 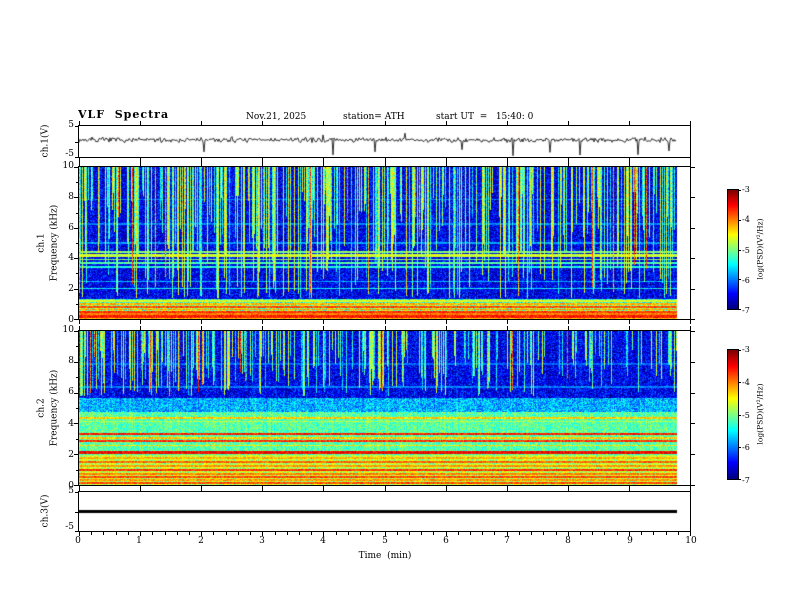 What do you see at coordinates (54, 408) in the screenshot?
I see `spec2-ylabel: Frequency (kHz)` at bounding box center [54, 408].